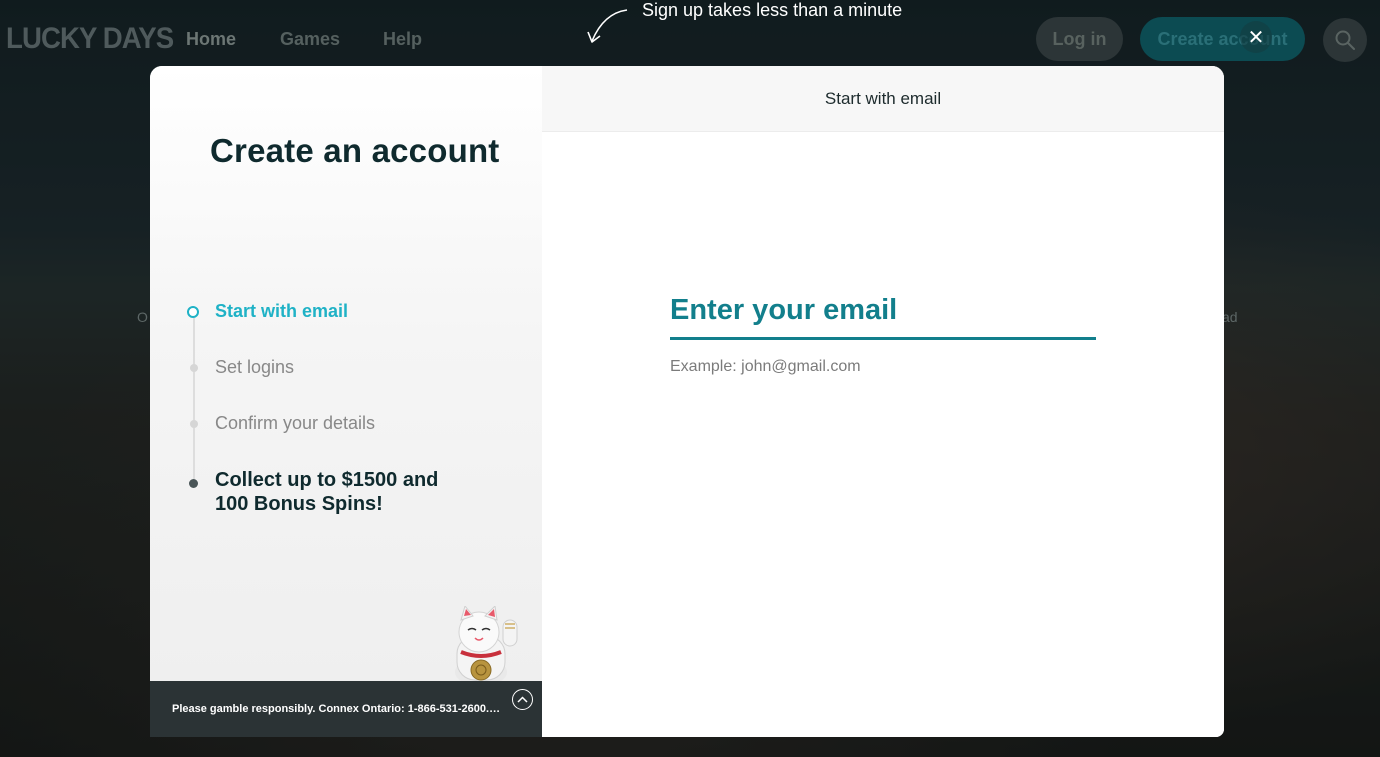 The width and height of the screenshot is (1380, 757). What do you see at coordinates (486, 645) in the screenshot?
I see `lucky-cat-icon` at bounding box center [486, 645].